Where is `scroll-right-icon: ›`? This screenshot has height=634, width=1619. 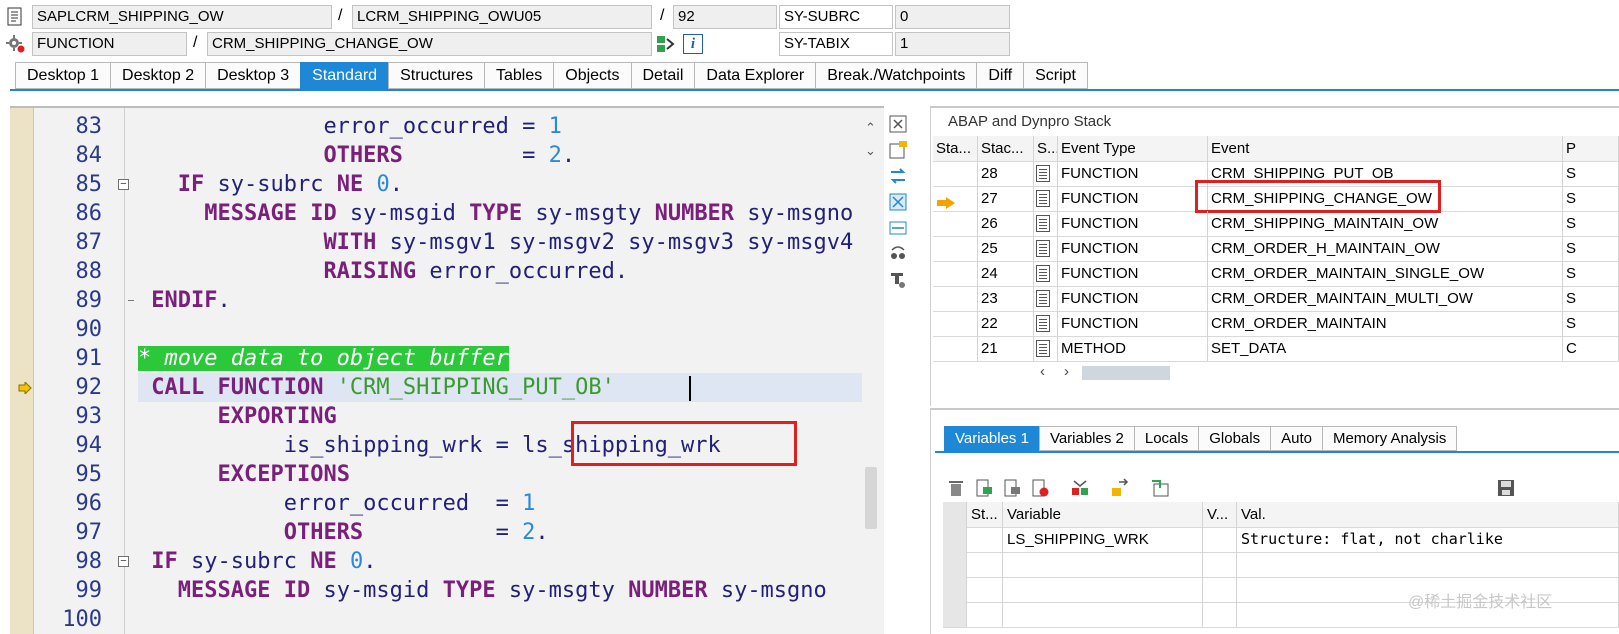 scroll-right-icon: › is located at coordinates (1066, 371).